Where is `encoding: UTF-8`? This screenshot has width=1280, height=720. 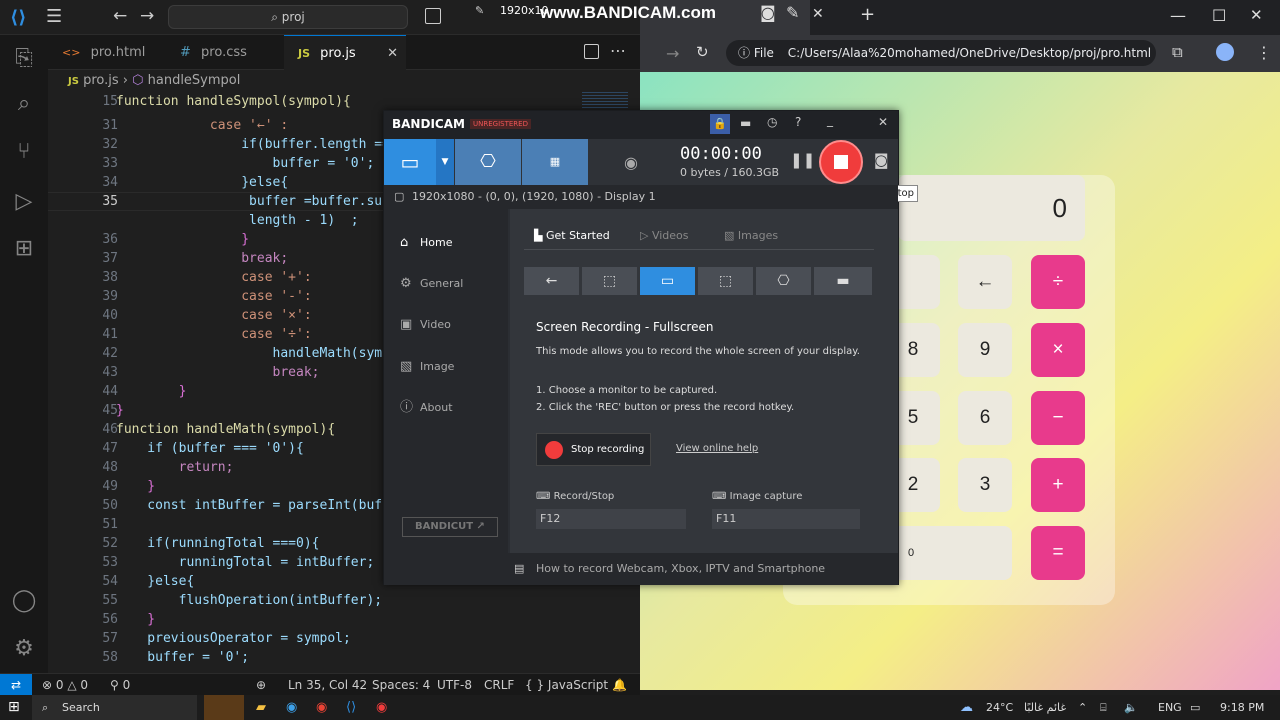 encoding: UTF-8 is located at coordinates (454, 685).